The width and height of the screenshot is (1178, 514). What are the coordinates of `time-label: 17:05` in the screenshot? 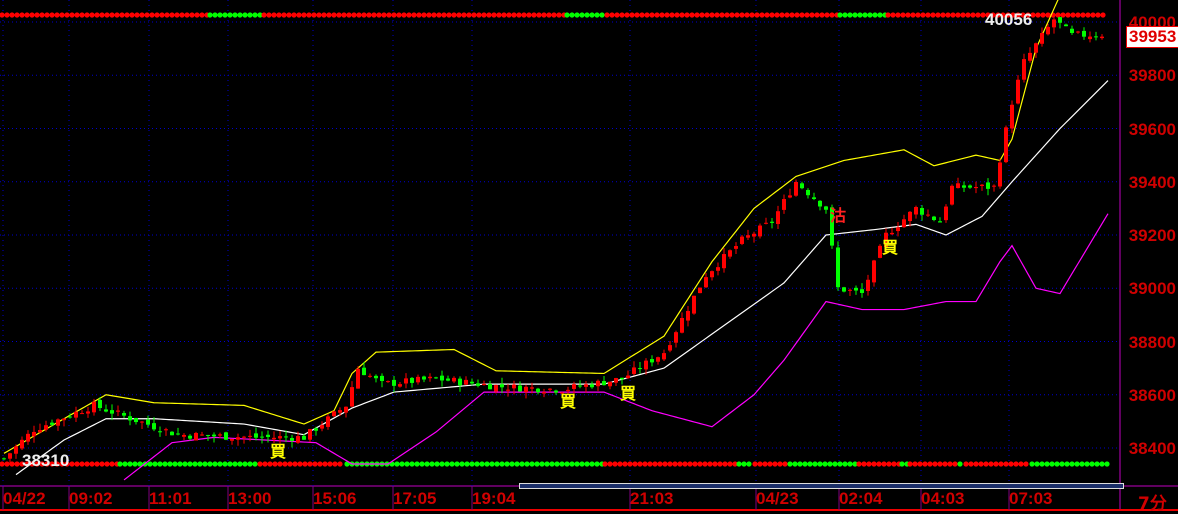 It's located at (415, 498).